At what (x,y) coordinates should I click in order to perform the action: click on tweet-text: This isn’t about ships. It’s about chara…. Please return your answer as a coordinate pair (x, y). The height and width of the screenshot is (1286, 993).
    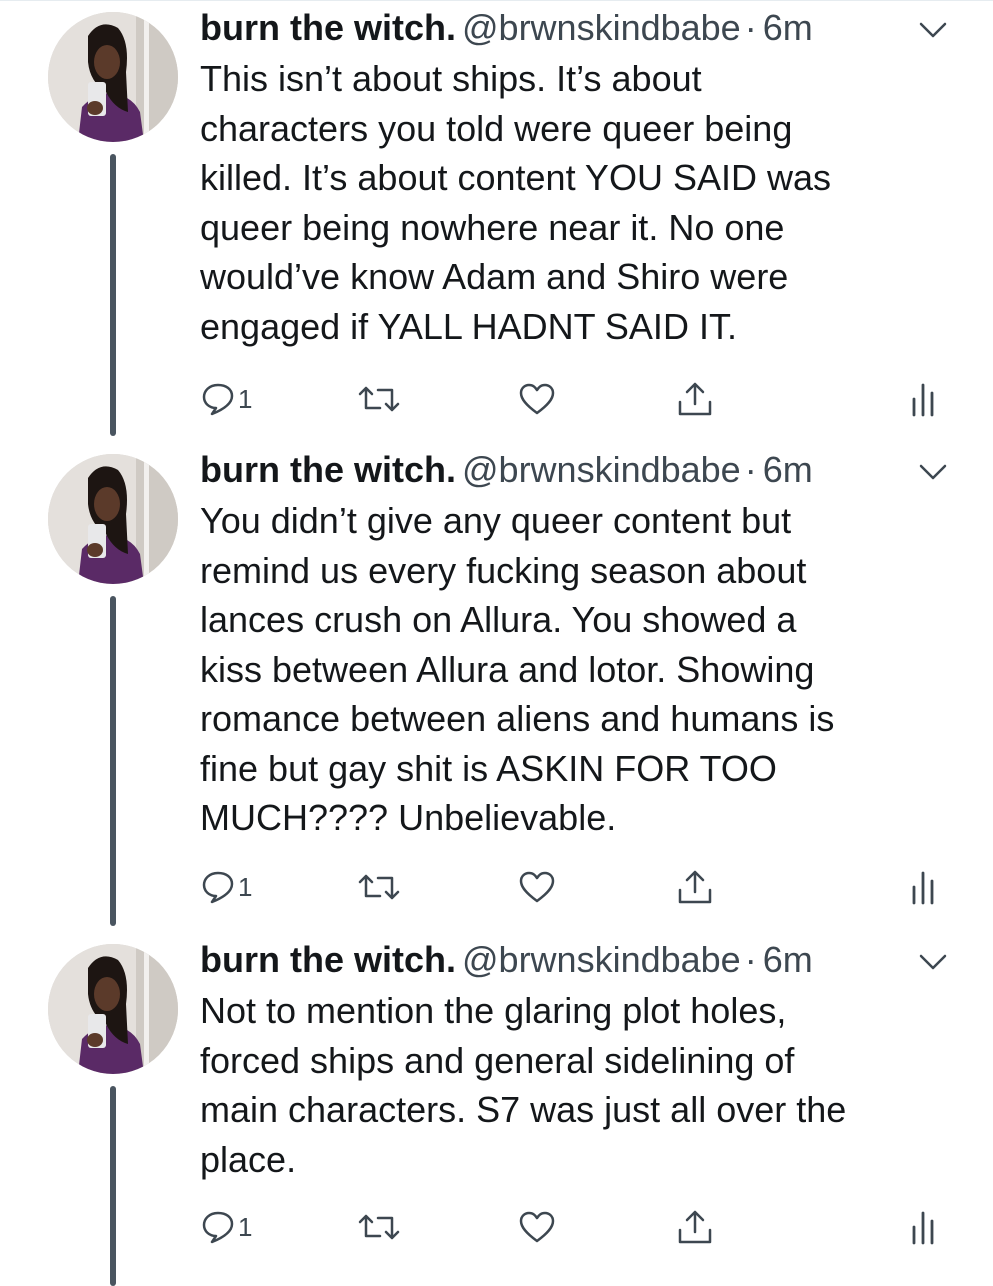
    Looking at the image, I should click on (515, 202).